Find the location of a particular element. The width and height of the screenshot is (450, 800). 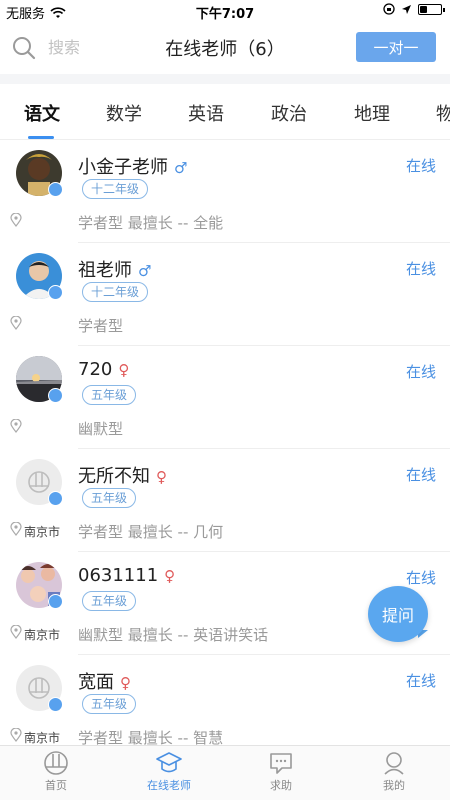

status-right is located at coordinates (414, 9).